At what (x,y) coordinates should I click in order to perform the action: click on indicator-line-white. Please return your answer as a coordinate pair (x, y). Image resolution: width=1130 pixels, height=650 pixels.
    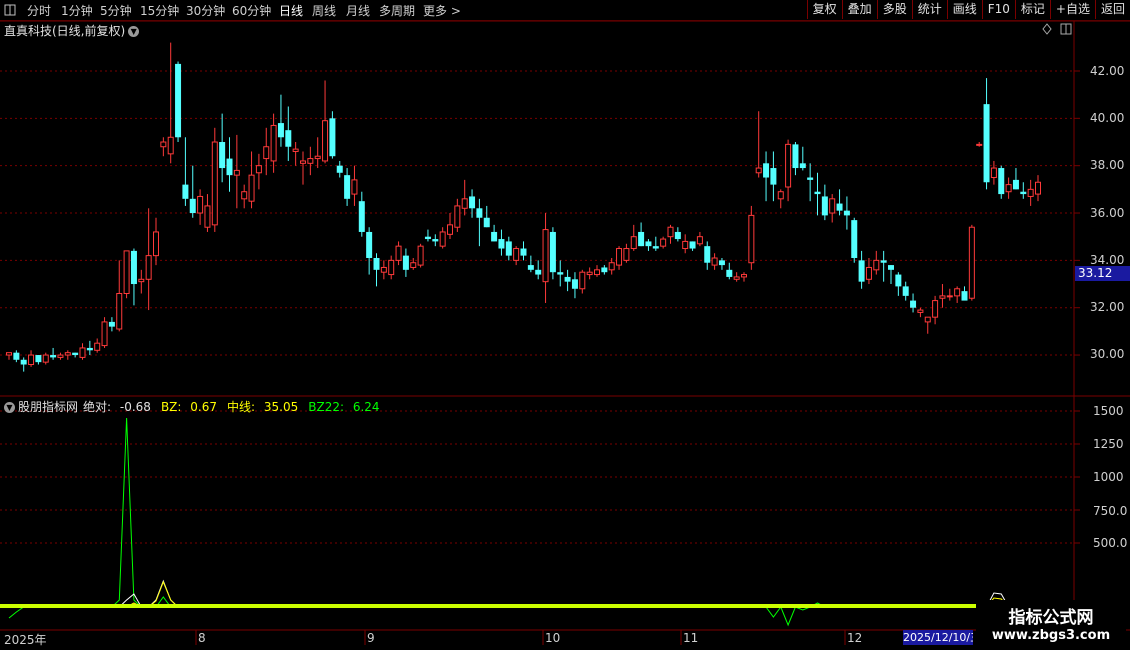
    Looking at the image, I should click on (523, 593).